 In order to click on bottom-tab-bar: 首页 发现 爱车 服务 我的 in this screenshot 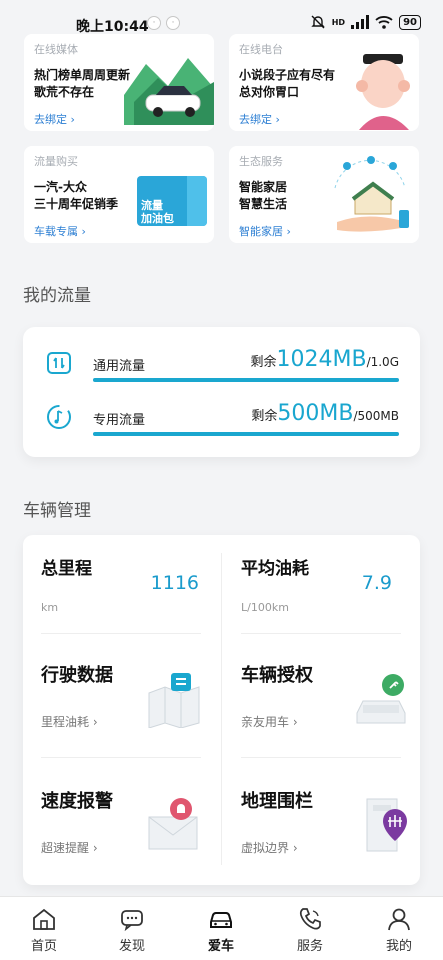, I will do `click(221, 928)`.